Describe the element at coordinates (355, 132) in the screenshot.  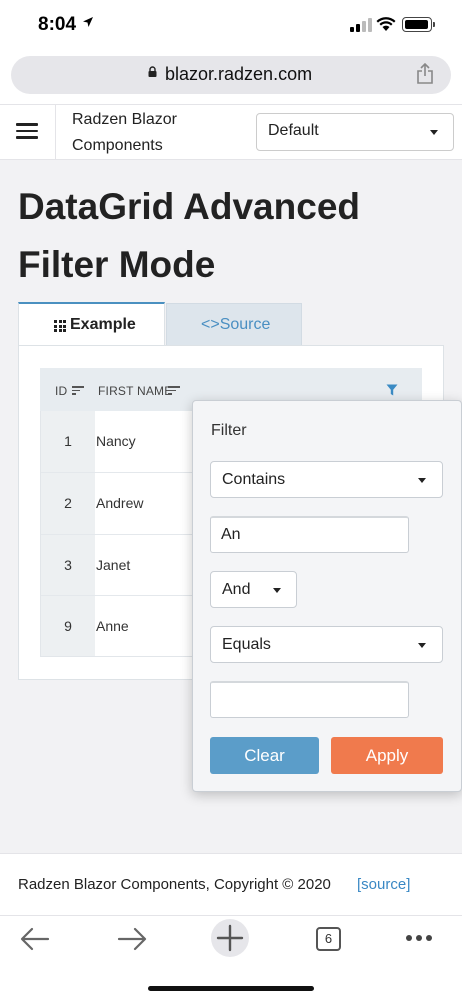
I see `theme-dropdown: Default` at that location.